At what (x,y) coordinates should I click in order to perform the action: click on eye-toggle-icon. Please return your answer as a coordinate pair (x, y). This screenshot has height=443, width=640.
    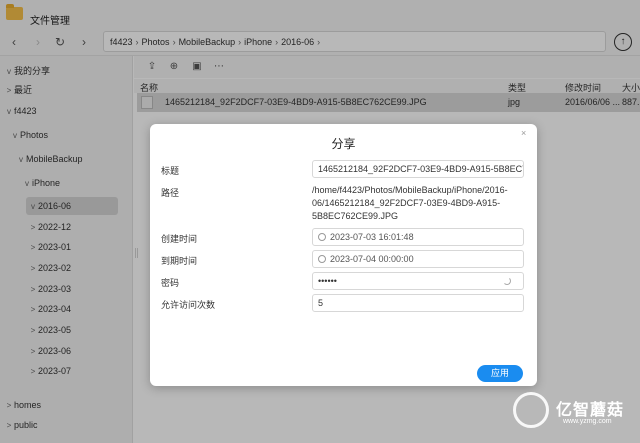
    Looking at the image, I should click on (507, 281).